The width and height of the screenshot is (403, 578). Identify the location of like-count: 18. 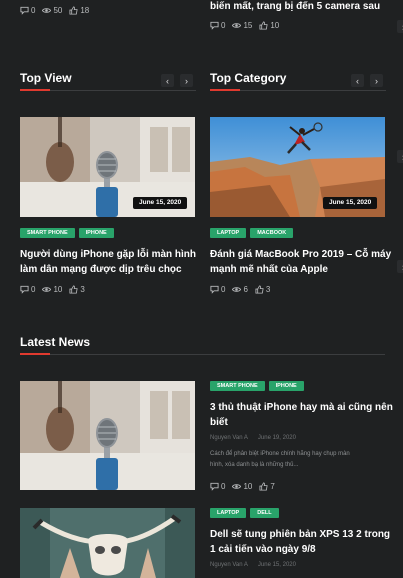
(79, 10).